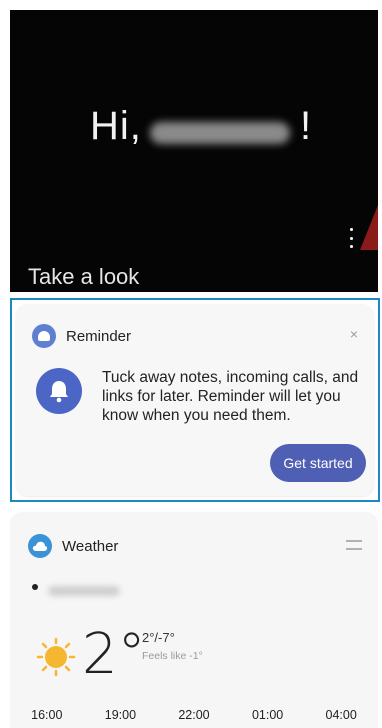  Describe the element at coordinates (40, 546) in the screenshot. I see `weather-app-icon` at that location.